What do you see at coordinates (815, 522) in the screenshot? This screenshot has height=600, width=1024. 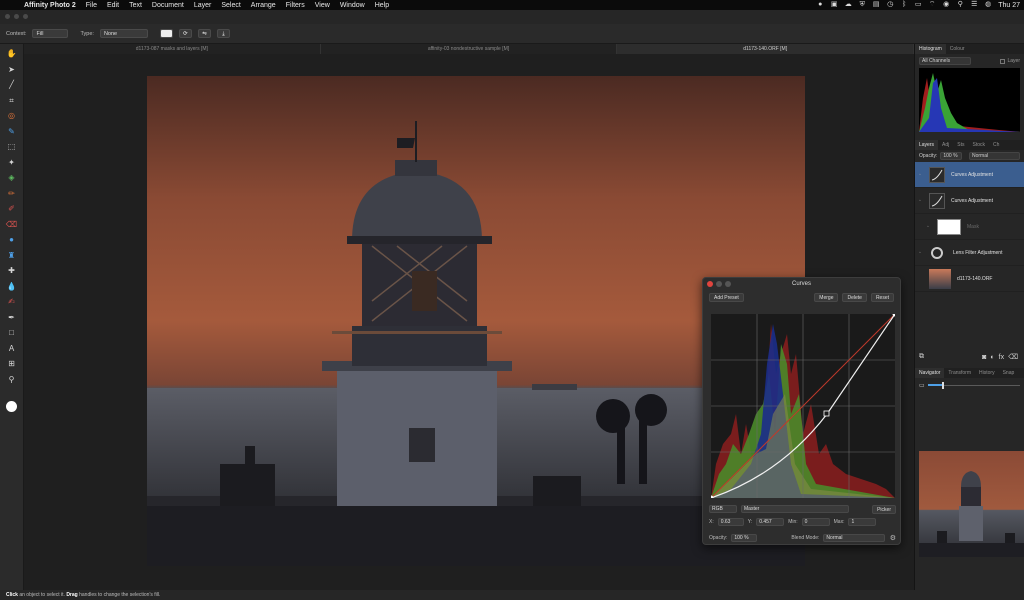 I see `min-value-field: 0` at bounding box center [815, 522].